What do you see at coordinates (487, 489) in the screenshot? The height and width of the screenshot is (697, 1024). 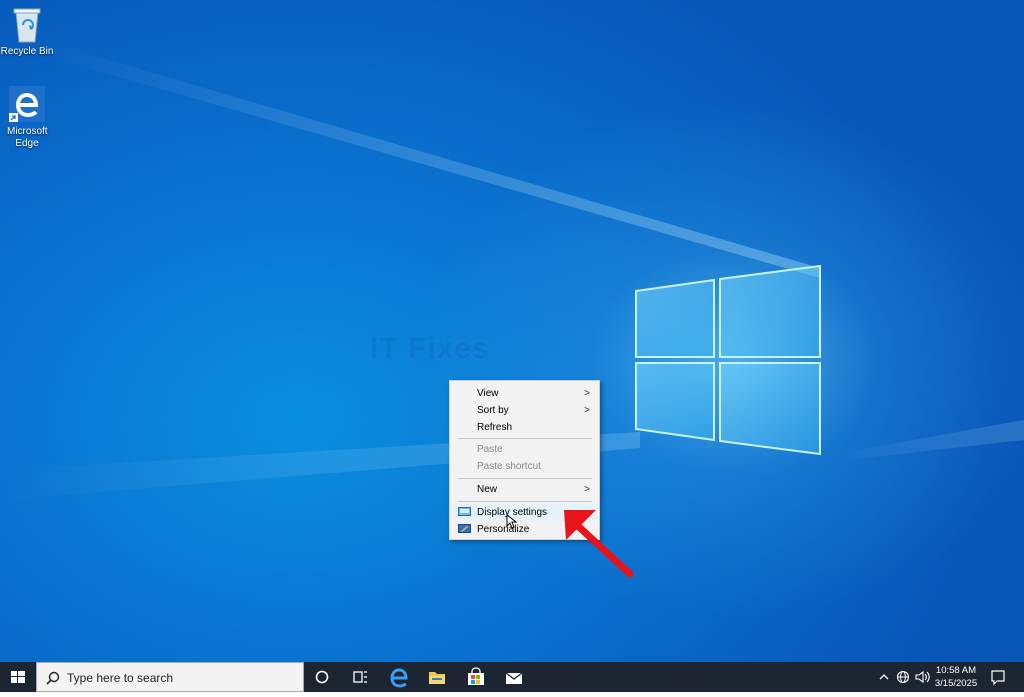 I see `menu-item-label: New` at bounding box center [487, 489].